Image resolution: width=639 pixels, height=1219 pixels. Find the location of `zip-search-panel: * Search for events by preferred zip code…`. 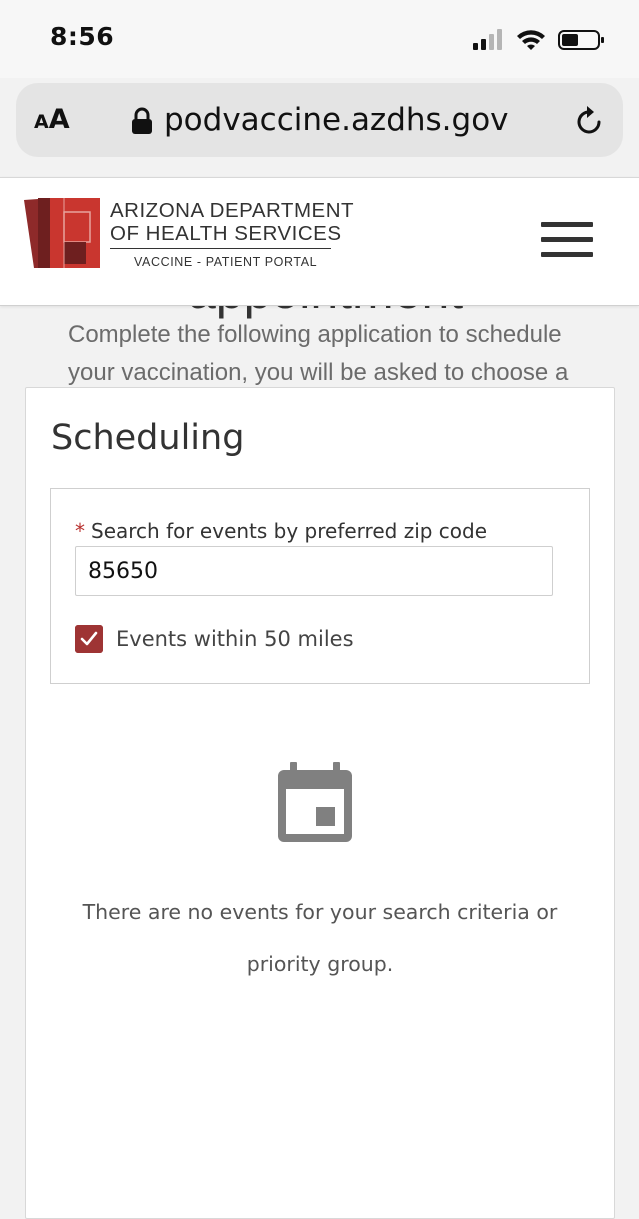

zip-search-panel: * Search for events by preferred zip code… is located at coordinates (320, 586).